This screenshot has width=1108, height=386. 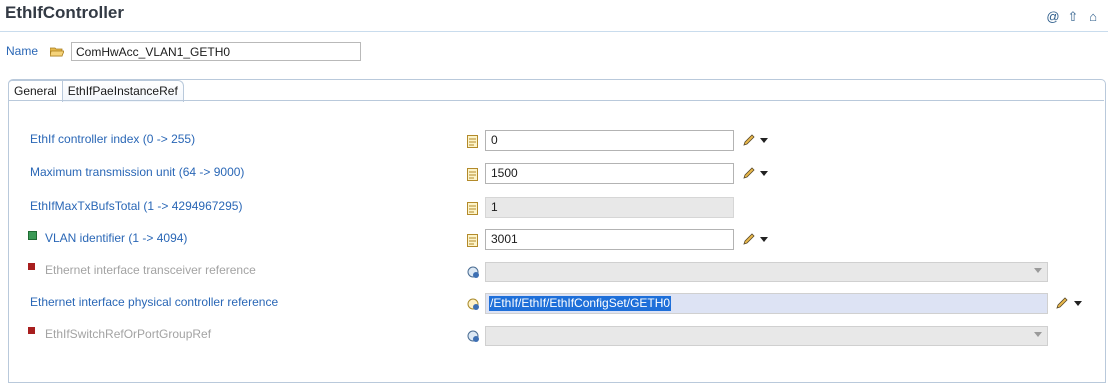 What do you see at coordinates (556, 100) in the screenshot?
I see `tab-divider` at bounding box center [556, 100].